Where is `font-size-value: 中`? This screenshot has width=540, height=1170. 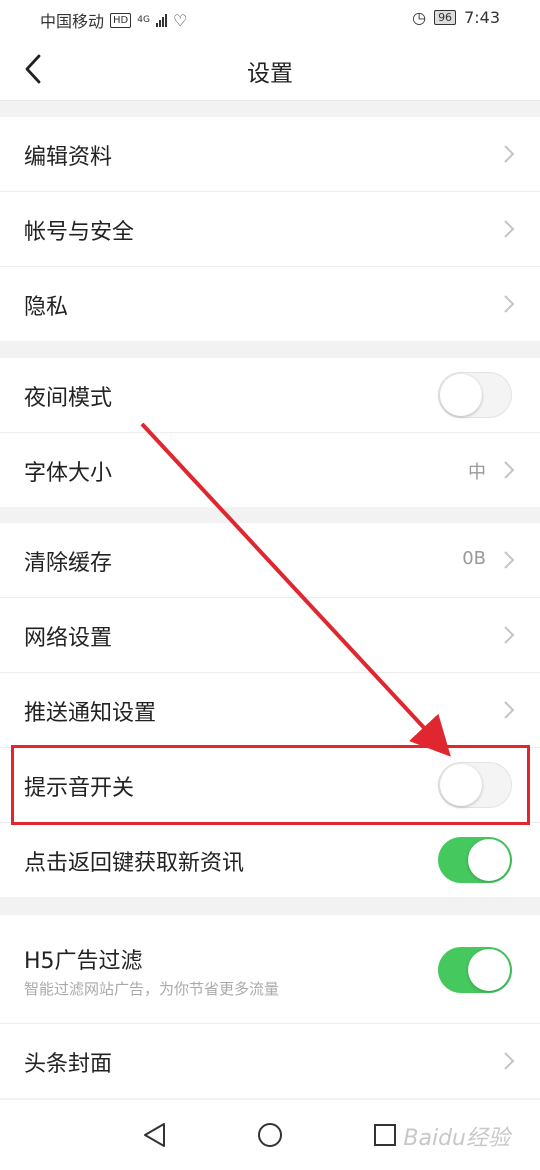
font-size-value: 中 is located at coordinates (477, 472).